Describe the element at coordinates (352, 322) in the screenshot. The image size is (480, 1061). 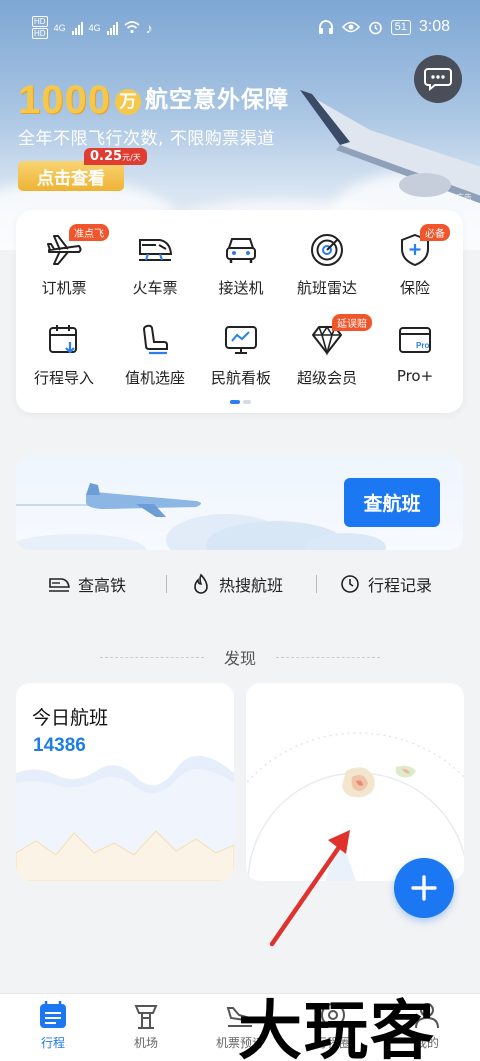
I see `service-badge: 延误赔` at that location.